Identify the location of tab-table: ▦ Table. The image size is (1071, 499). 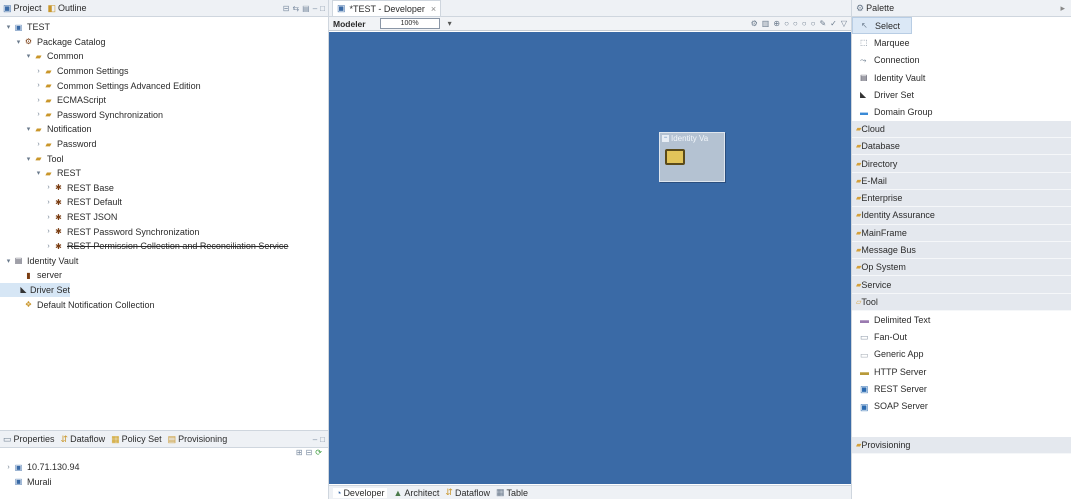
(512, 492).